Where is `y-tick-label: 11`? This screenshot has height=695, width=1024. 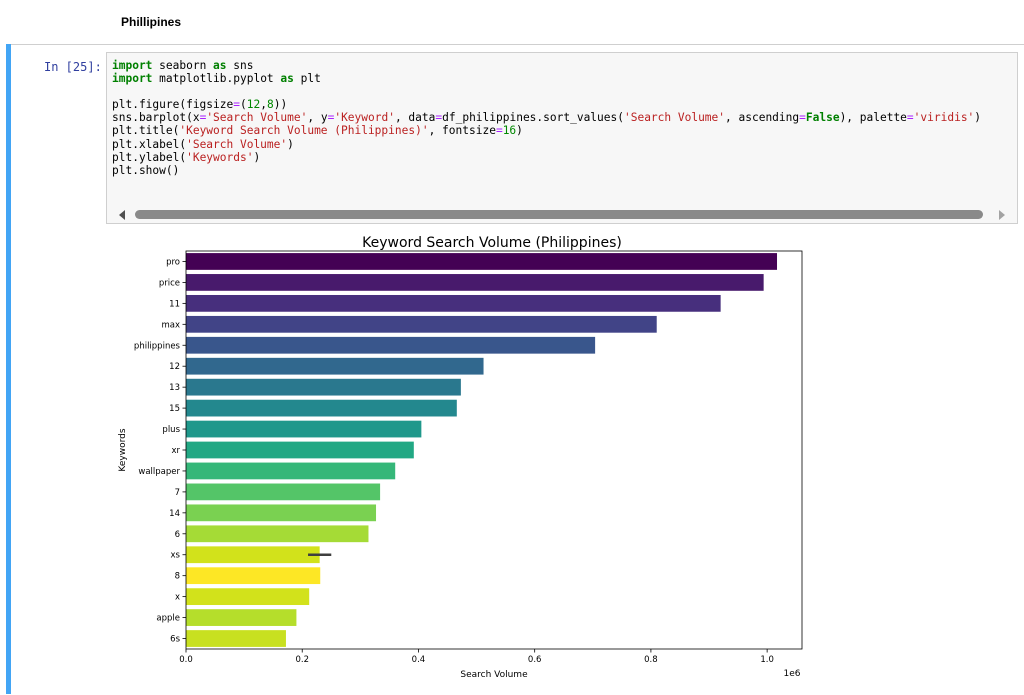 y-tick-label: 11 is located at coordinates (174, 304).